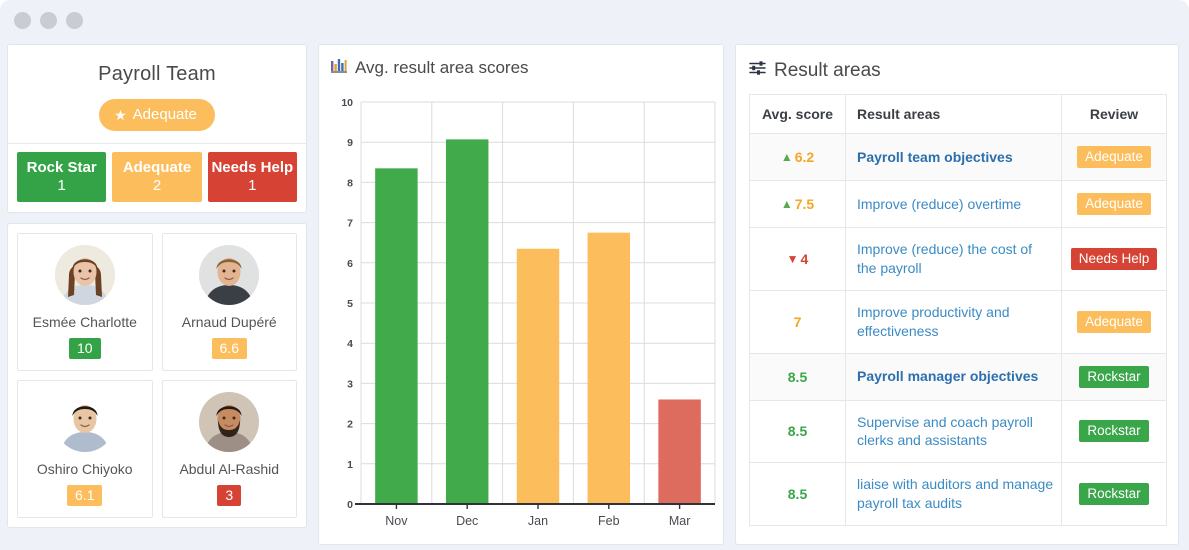  I want to click on member-name: Abdul Al-Rashid, so click(229, 469).